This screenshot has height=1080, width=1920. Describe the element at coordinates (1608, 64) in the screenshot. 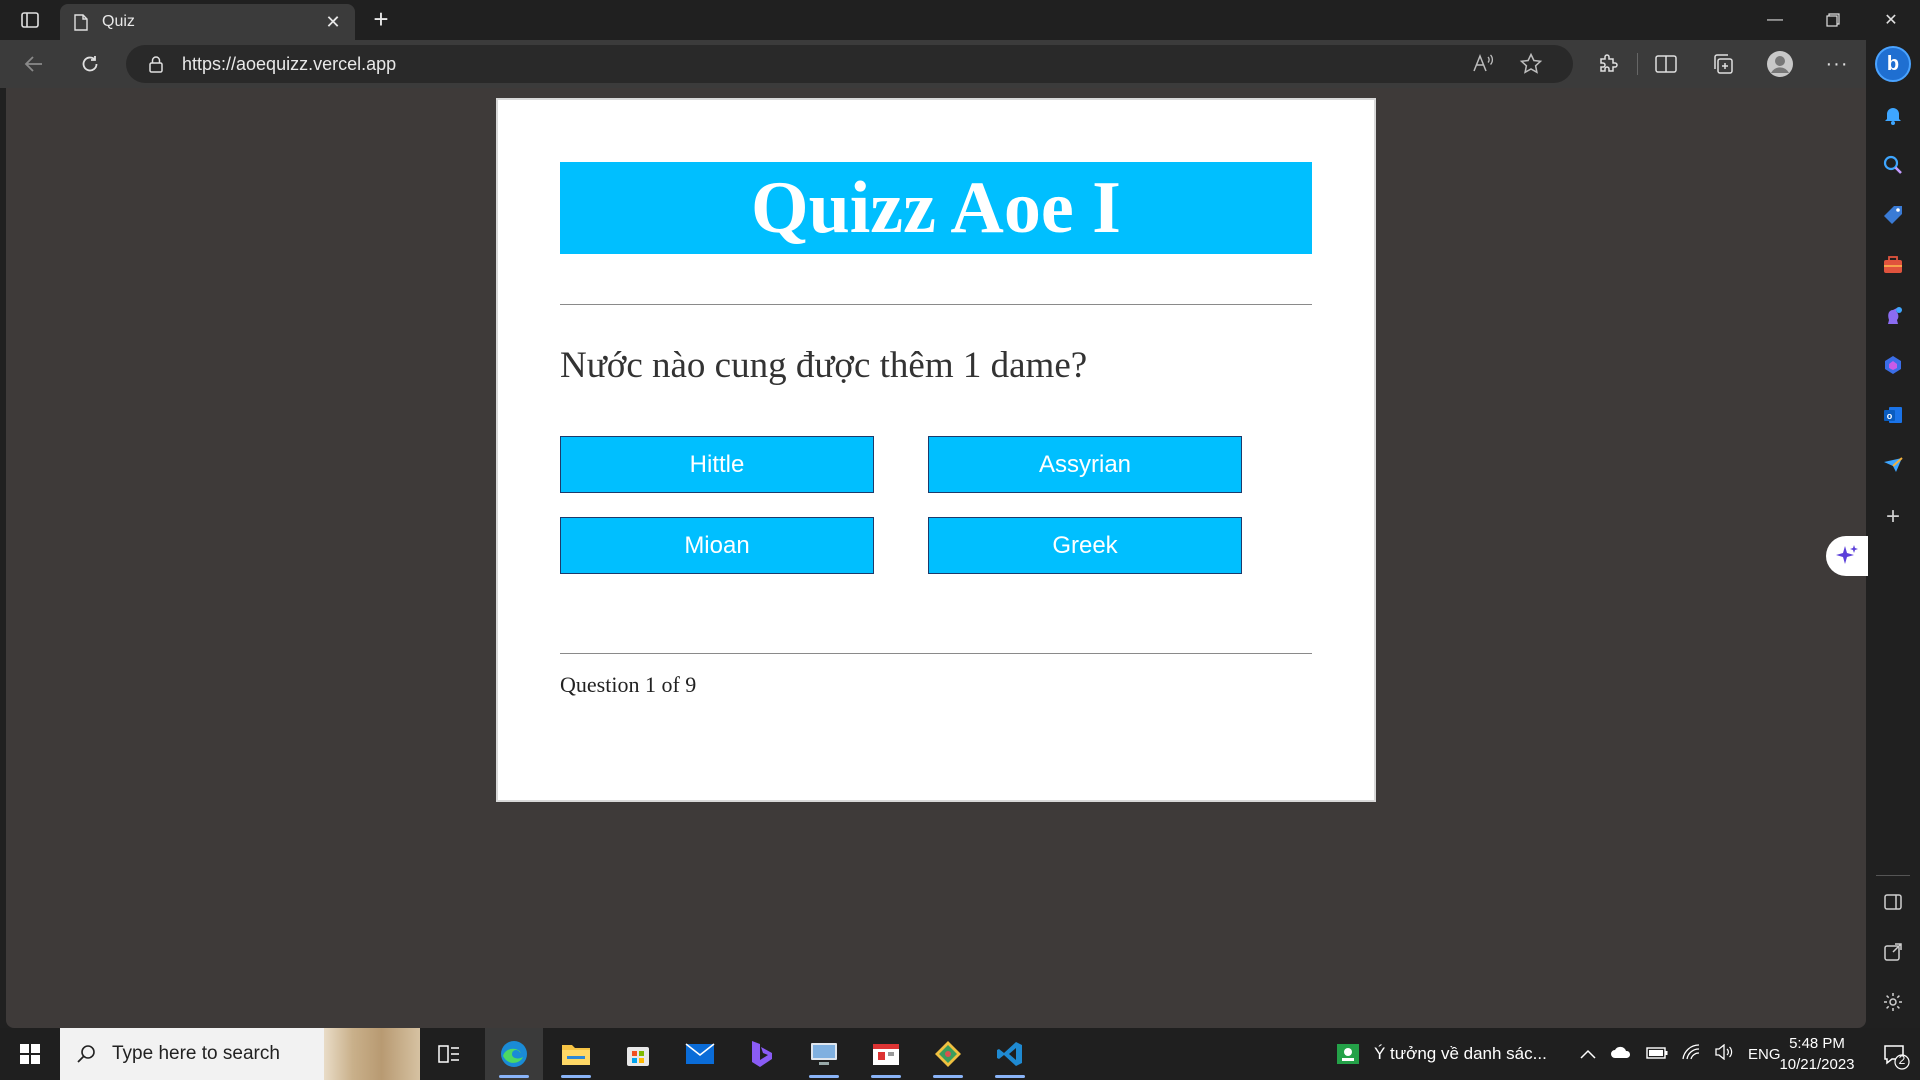

I see `extensions-icon` at that location.